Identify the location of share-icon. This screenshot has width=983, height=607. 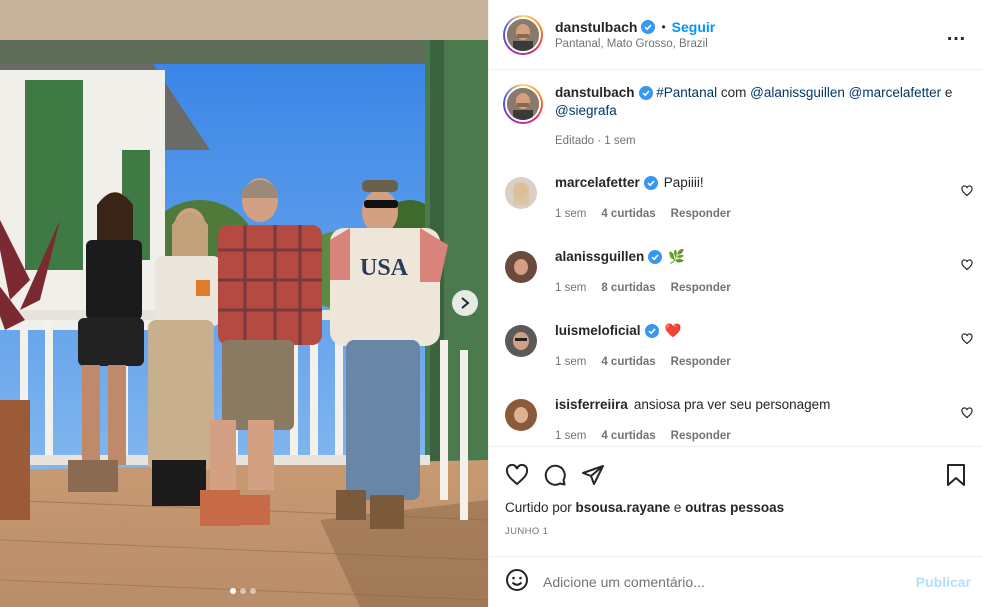
(593, 475).